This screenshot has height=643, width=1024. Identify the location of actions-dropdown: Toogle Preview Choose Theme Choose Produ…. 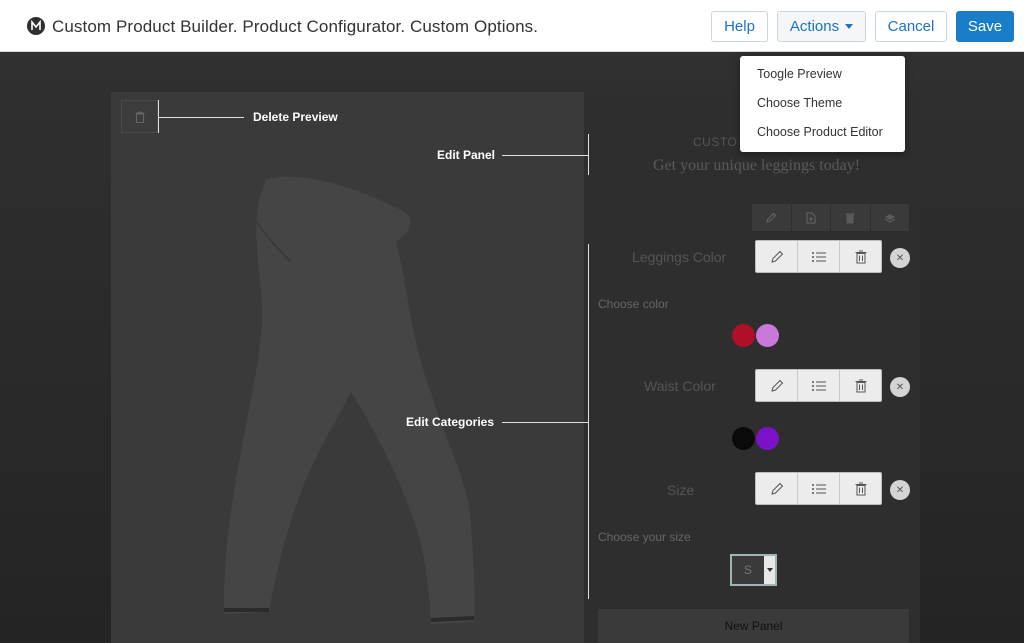
(822, 104).